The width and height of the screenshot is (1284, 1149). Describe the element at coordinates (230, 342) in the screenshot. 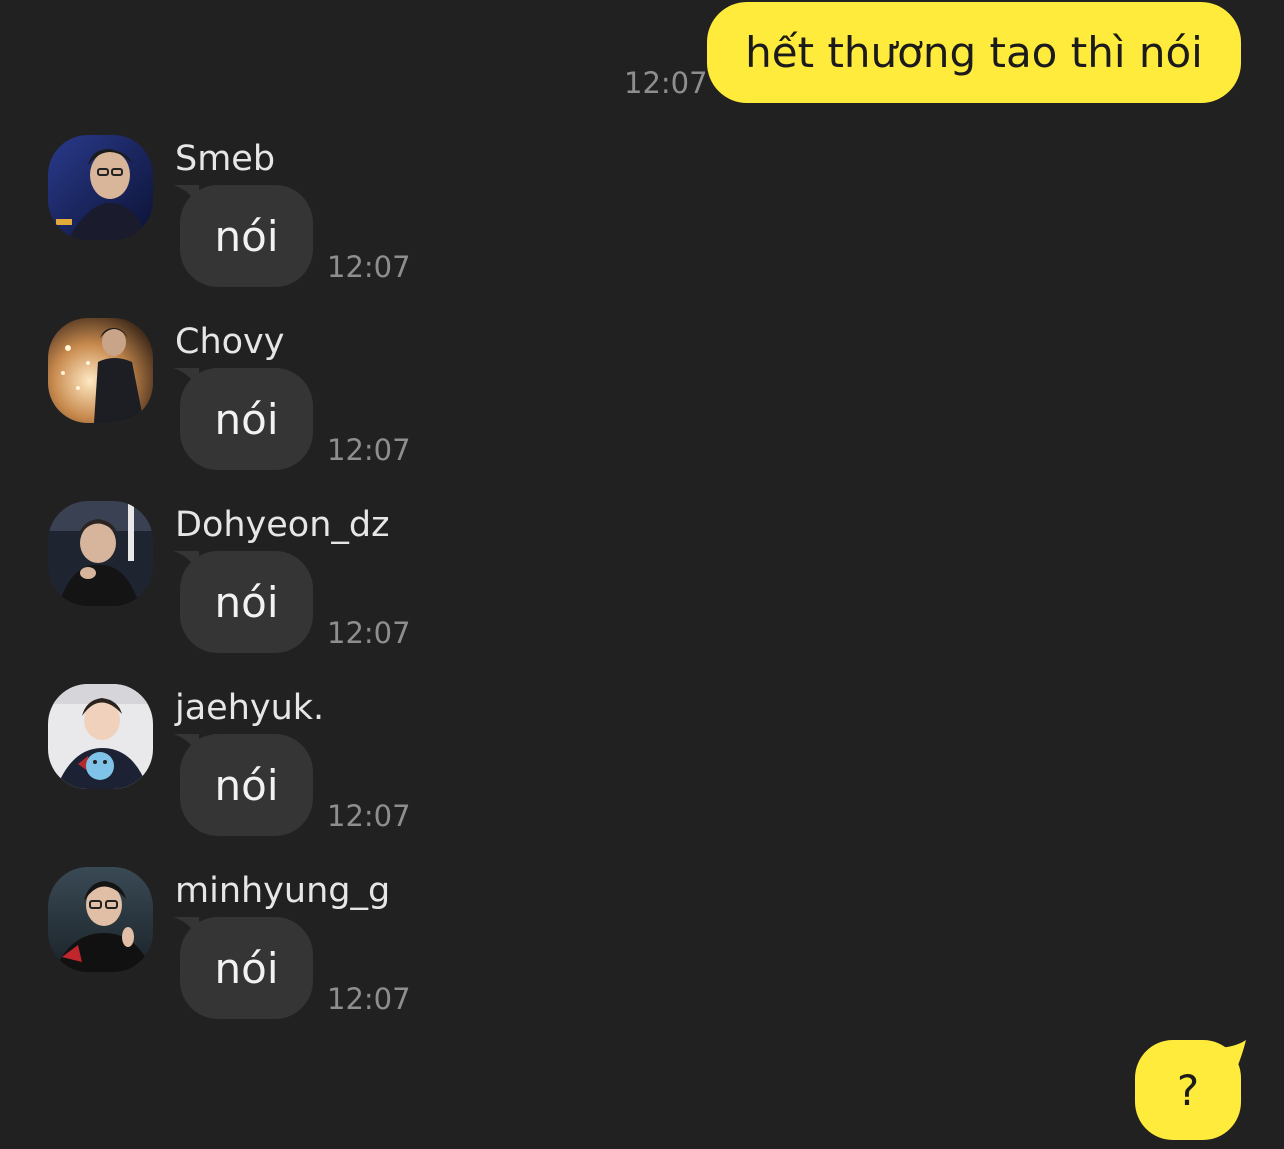

I see `sender-name: Chovy` at that location.